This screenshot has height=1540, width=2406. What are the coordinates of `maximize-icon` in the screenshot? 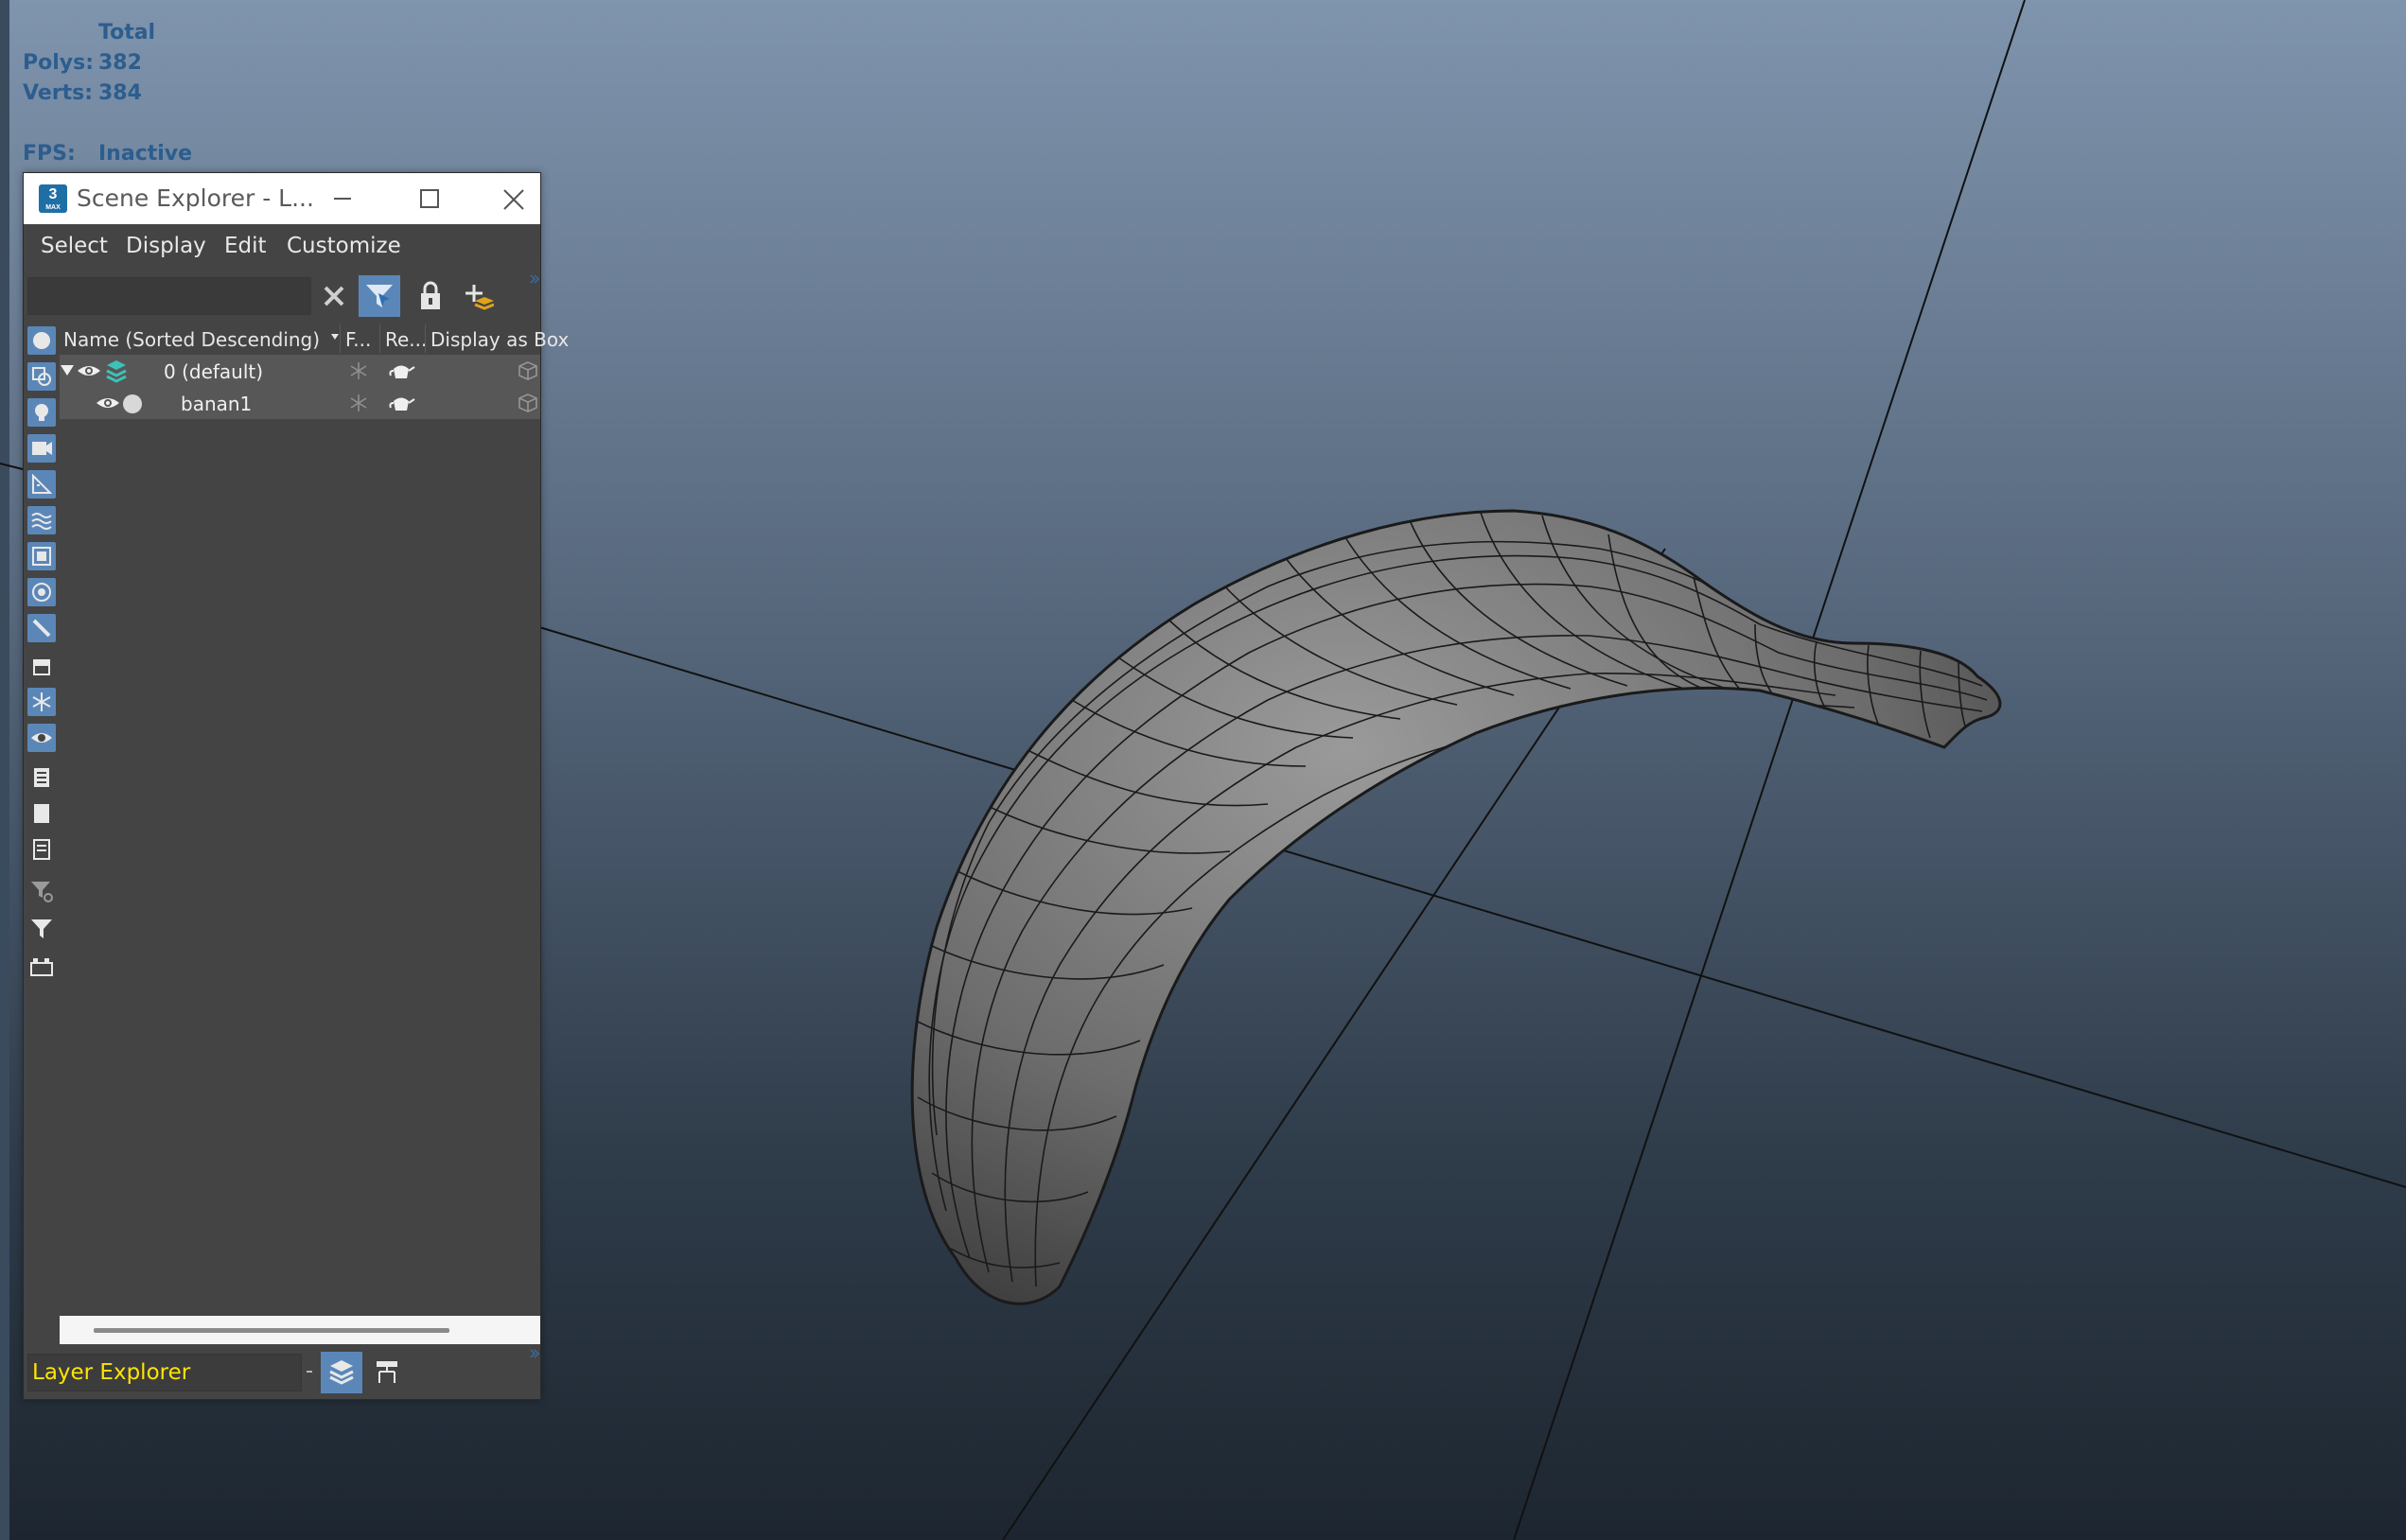 It's located at (429, 198).